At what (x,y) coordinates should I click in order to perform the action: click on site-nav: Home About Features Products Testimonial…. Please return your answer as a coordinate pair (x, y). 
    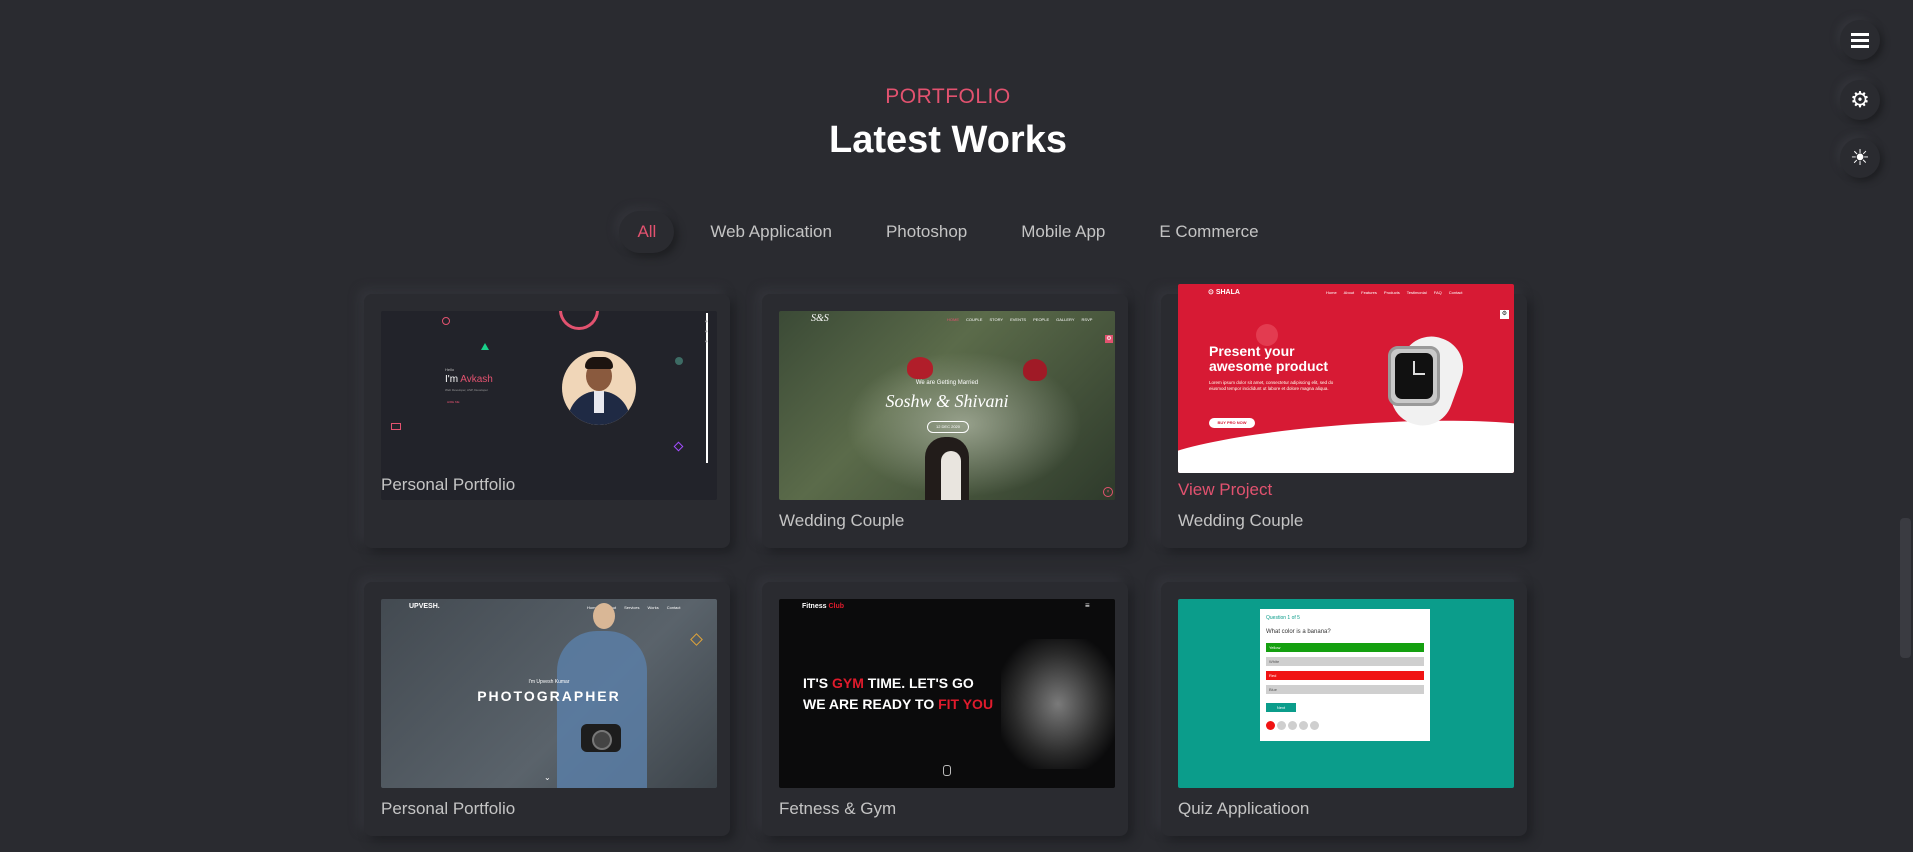
    Looking at the image, I should click on (1394, 292).